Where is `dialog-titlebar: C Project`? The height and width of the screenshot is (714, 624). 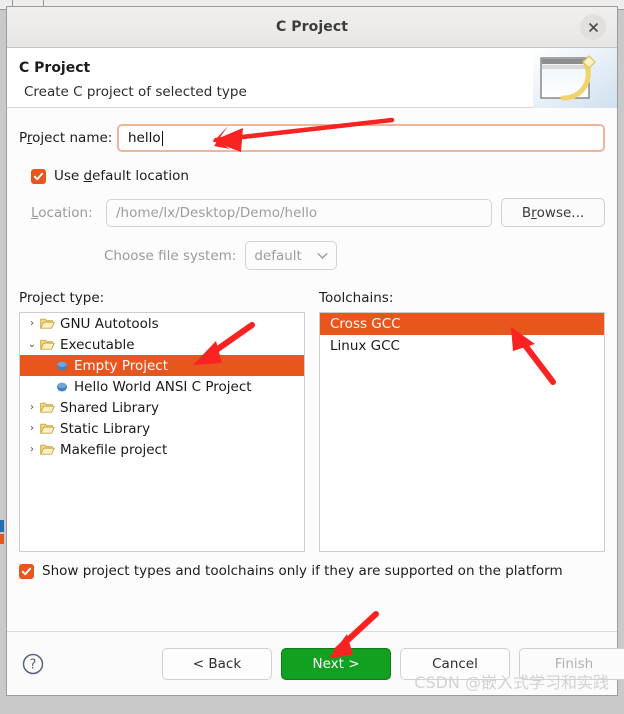 dialog-titlebar: C Project is located at coordinates (312, 27).